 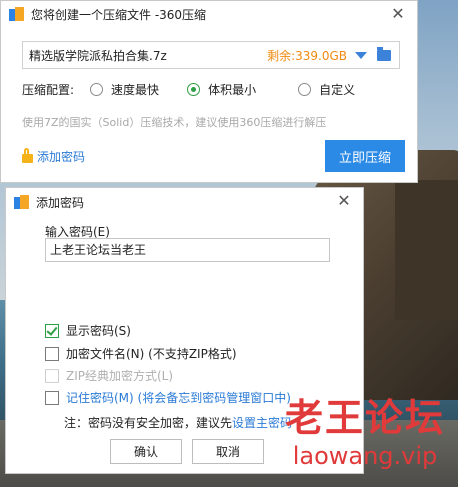 What do you see at coordinates (228, 451) in the screenshot?
I see `cancel-button: 取消` at bounding box center [228, 451].